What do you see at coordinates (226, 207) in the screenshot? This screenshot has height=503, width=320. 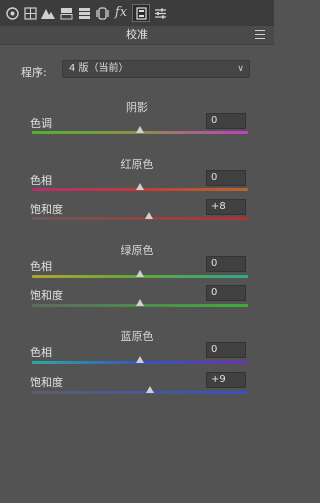 I see `red-saturation-value: +8` at bounding box center [226, 207].